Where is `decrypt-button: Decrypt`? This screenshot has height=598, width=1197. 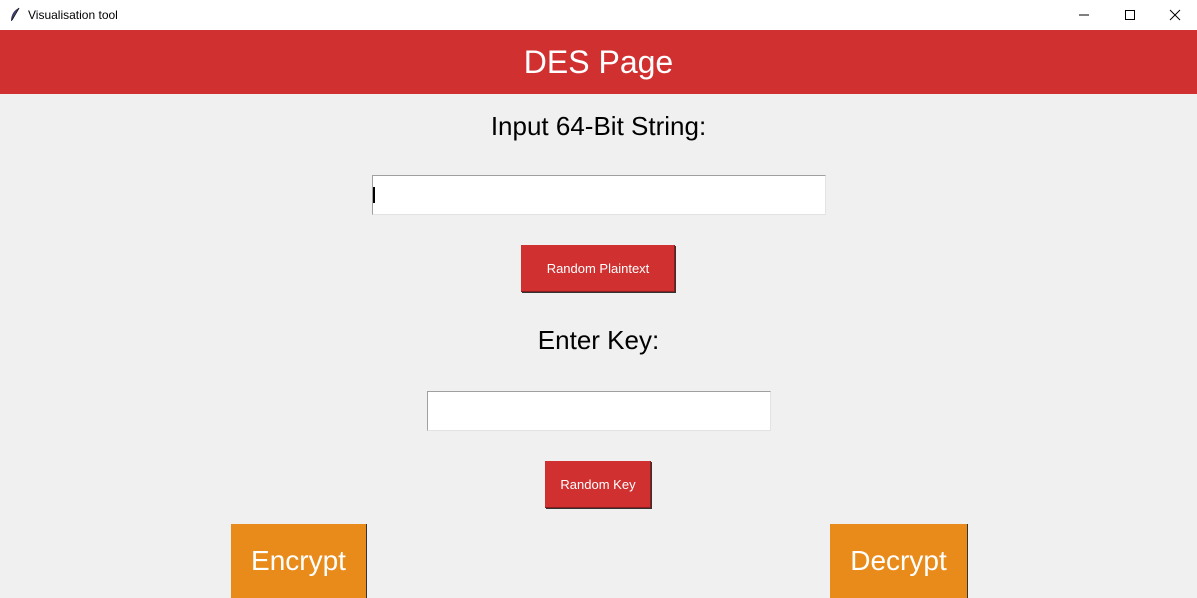 decrypt-button: Decrypt is located at coordinates (898, 561).